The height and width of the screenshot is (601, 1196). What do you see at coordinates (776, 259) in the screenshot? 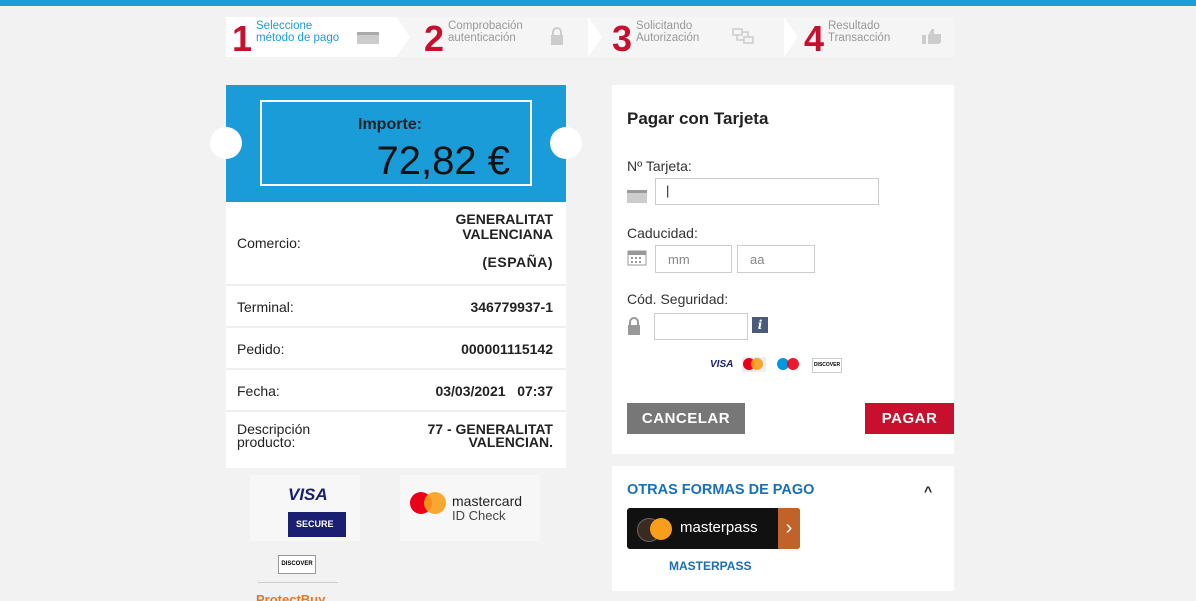
I see `expiry-year-input: aa` at bounding box center [776, 259].